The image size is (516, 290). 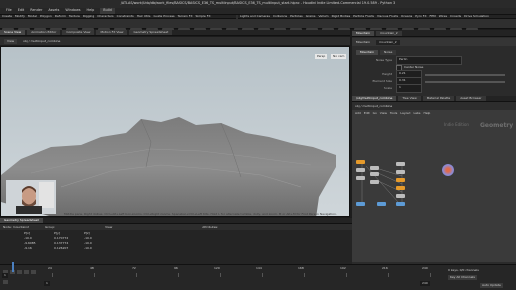 What do you see at coordinates (7, 16) in the screenshot?
I see `shelf-tab-create: Create` at bounding box center [7, 16].